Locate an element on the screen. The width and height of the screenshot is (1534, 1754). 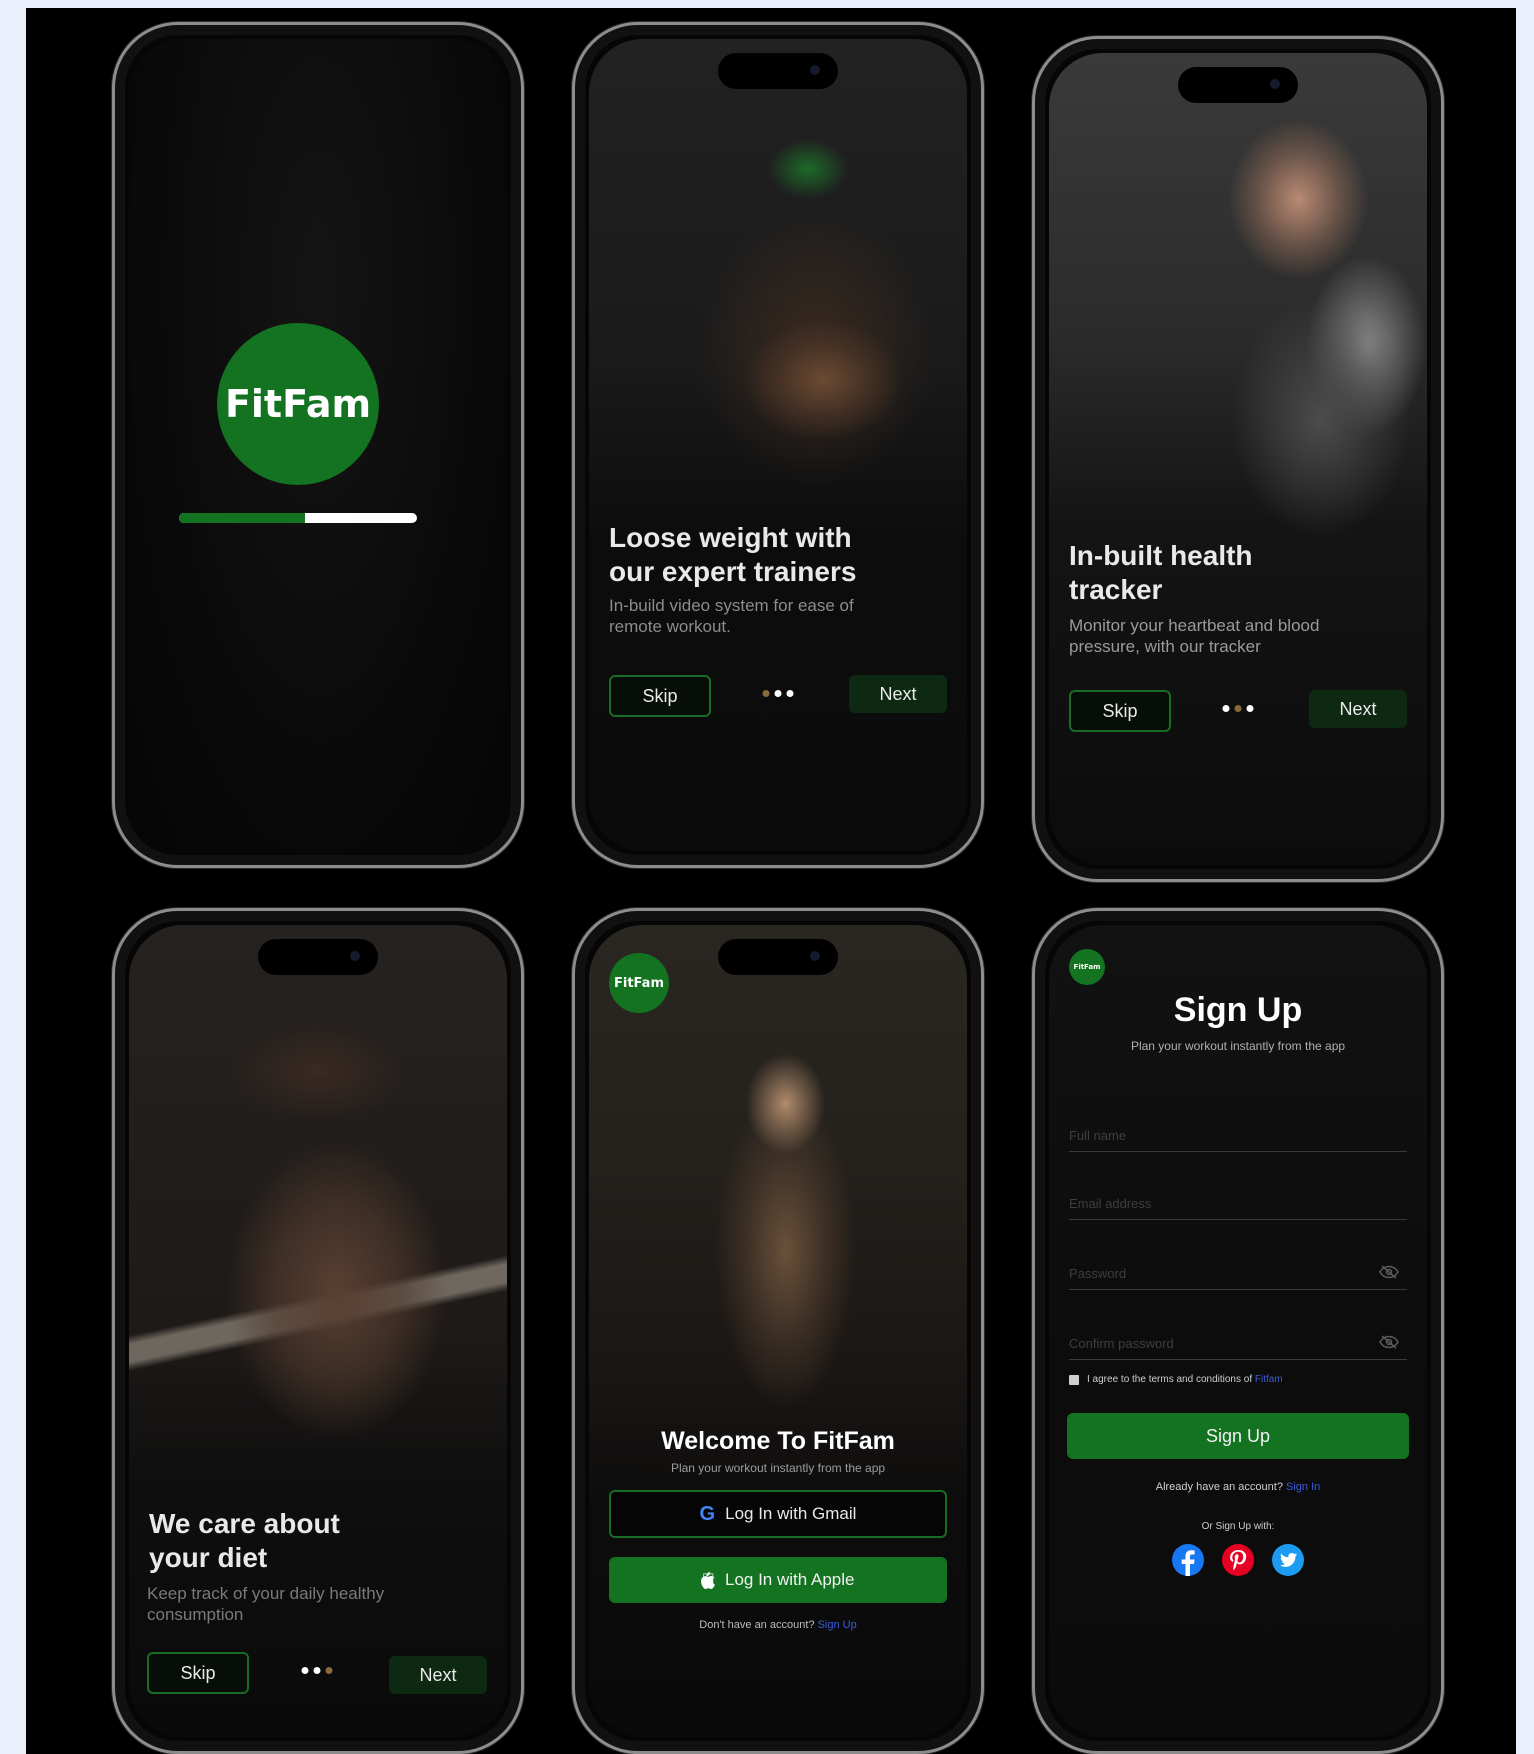
email-placeholder: Email address is located at coordinates (1110, 1203).